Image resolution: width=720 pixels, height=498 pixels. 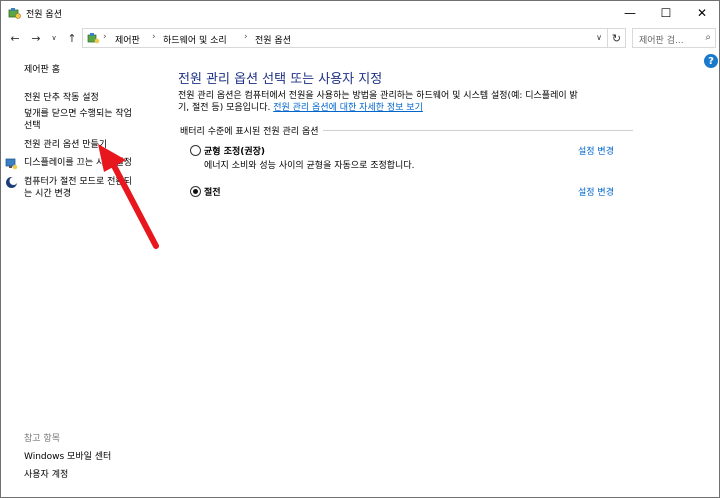 What do you see at coordinates (54, 38) in the screenshot?
I see `recent-locations-button: ∨` at bounding box center [54, 38].